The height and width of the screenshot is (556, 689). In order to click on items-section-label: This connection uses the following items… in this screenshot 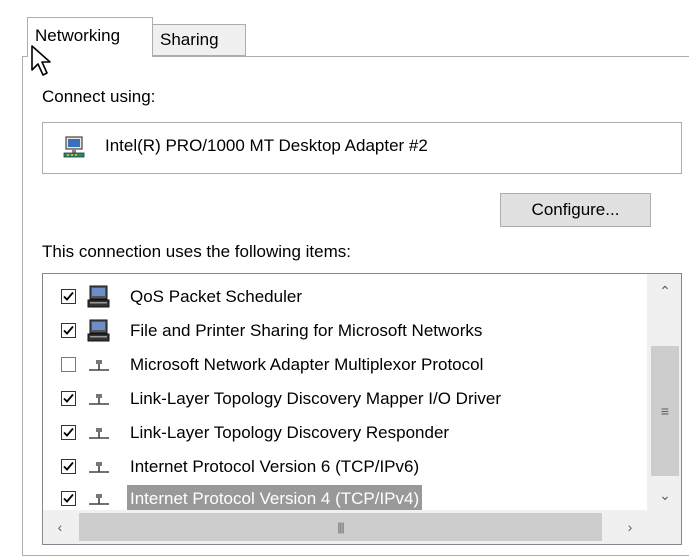, I will do `click(196, 251)`.